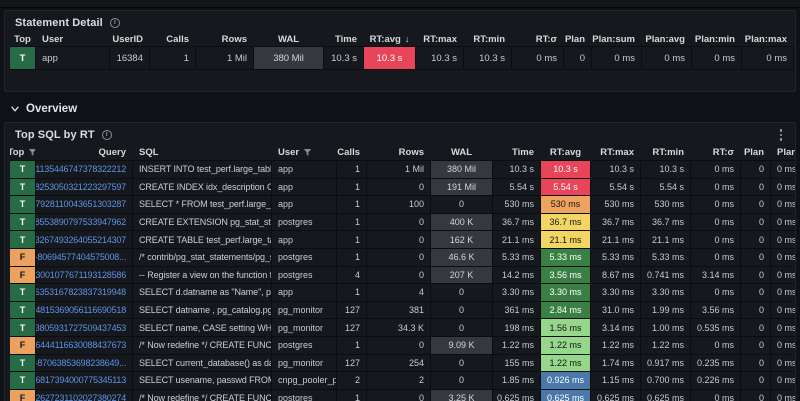  What do you see at coordinates (405, 109) in the screenshot?
I see `overview-row-toggle: Overview` at bounding box center [405, 109].